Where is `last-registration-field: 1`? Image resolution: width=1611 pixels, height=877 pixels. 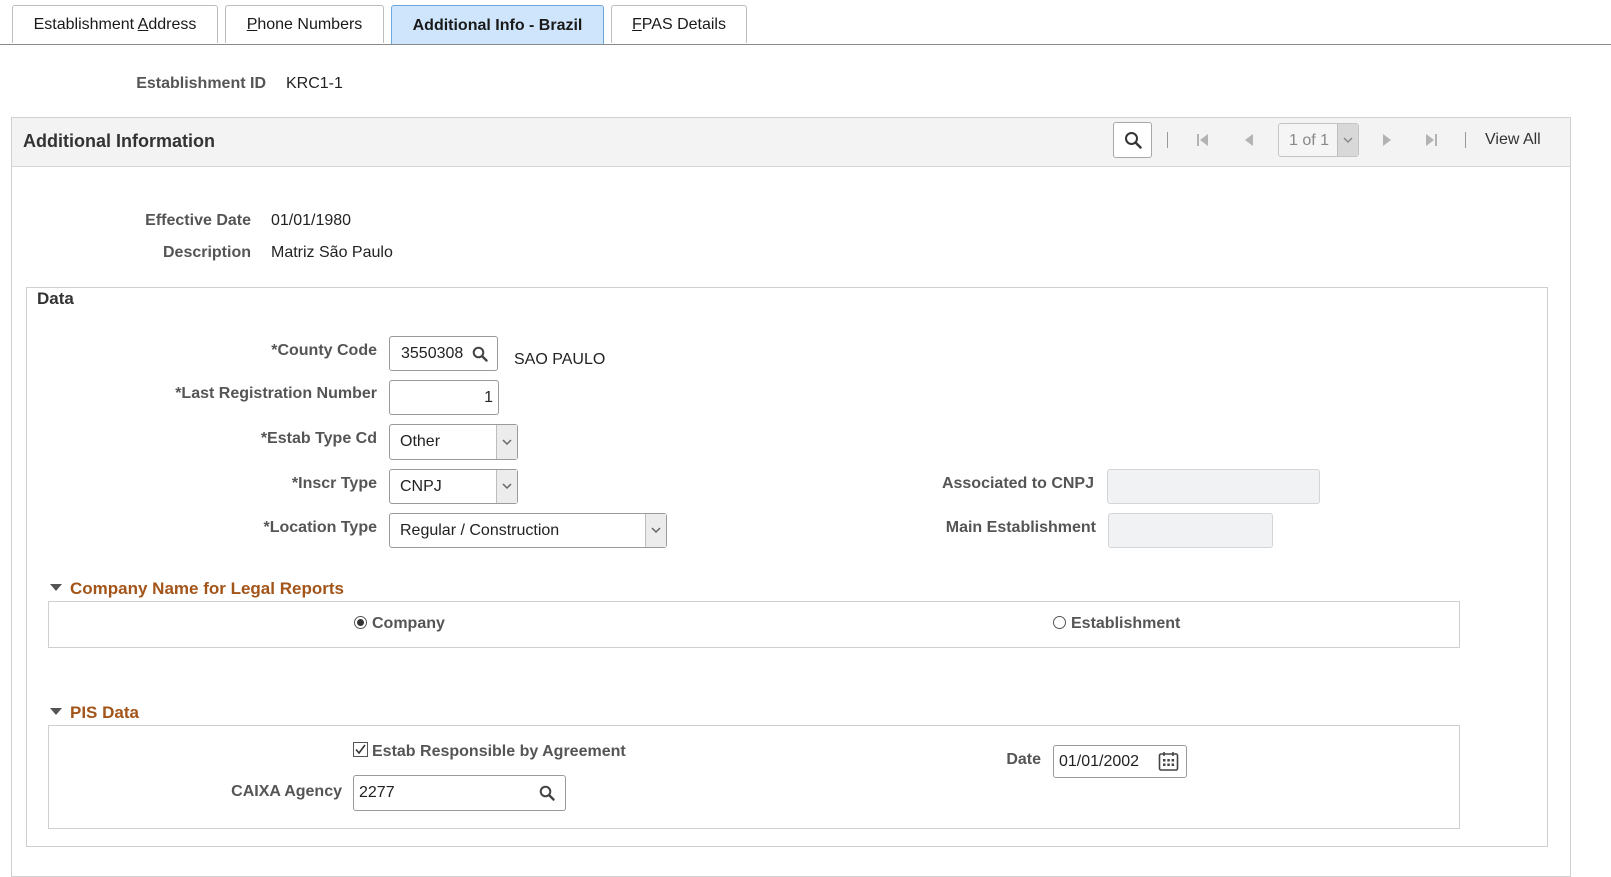
last-registration-field: 1 is located at coordinates (444, 397).